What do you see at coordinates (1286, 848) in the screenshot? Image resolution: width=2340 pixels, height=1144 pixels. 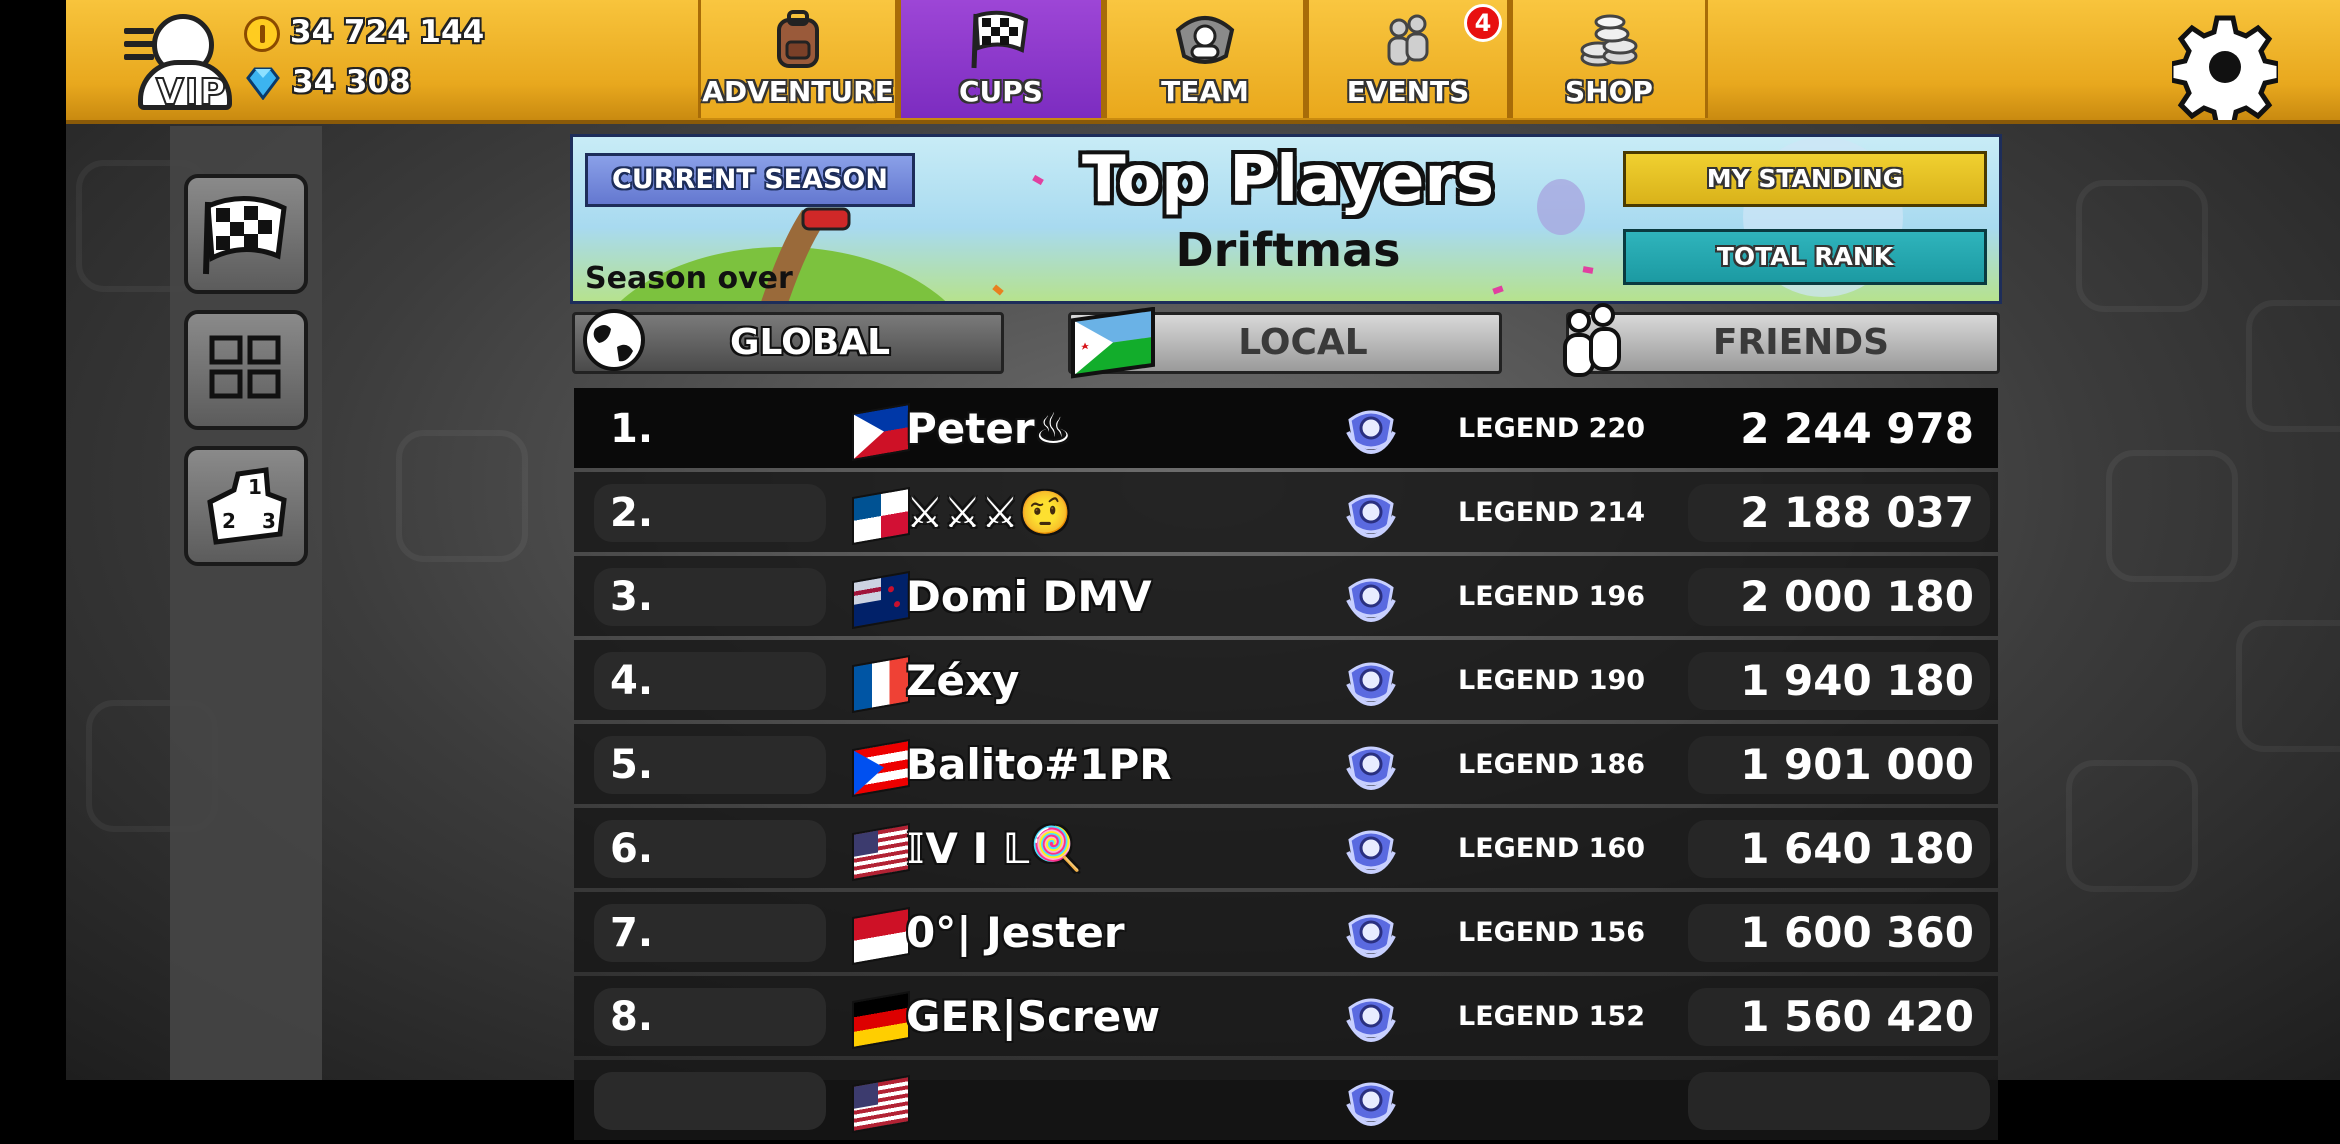 I see `leaderboard-row: 6. 𝕀V I 𝕃🍭 LEGEND 160 1 640 180` at bounding box center [1286, 848].